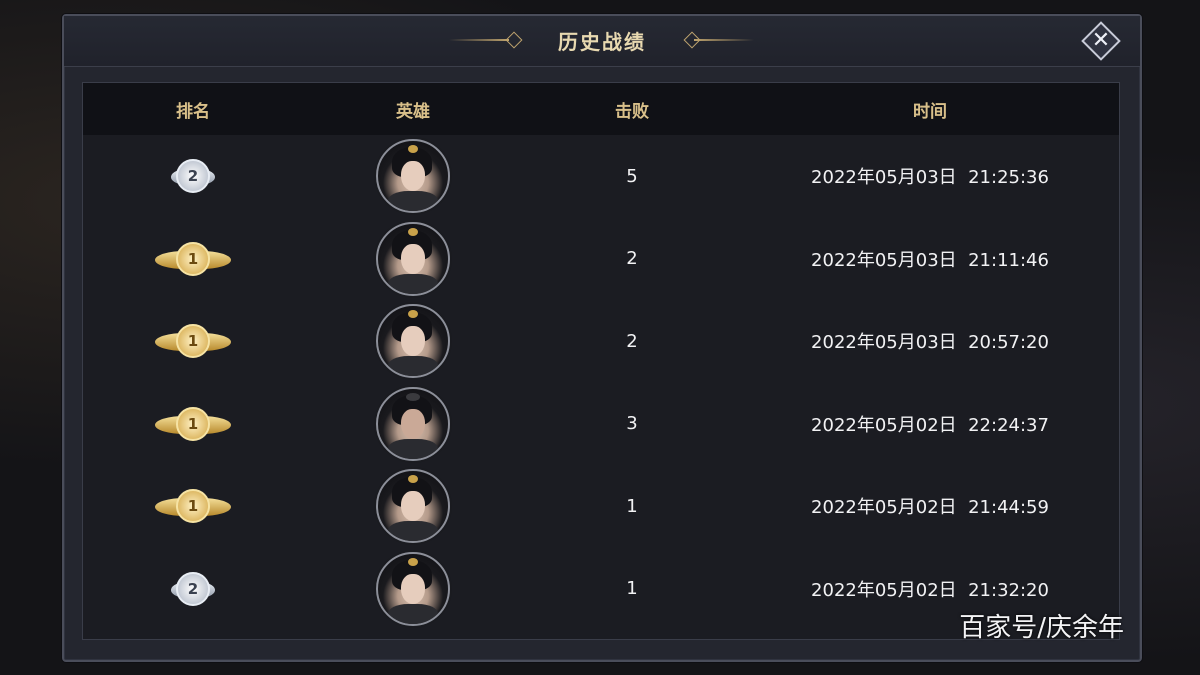 The height and width of the screenshot is (675, 1200). I want to click on time-cell: 2022年05月02日 22:24:37, so click(930, 424).